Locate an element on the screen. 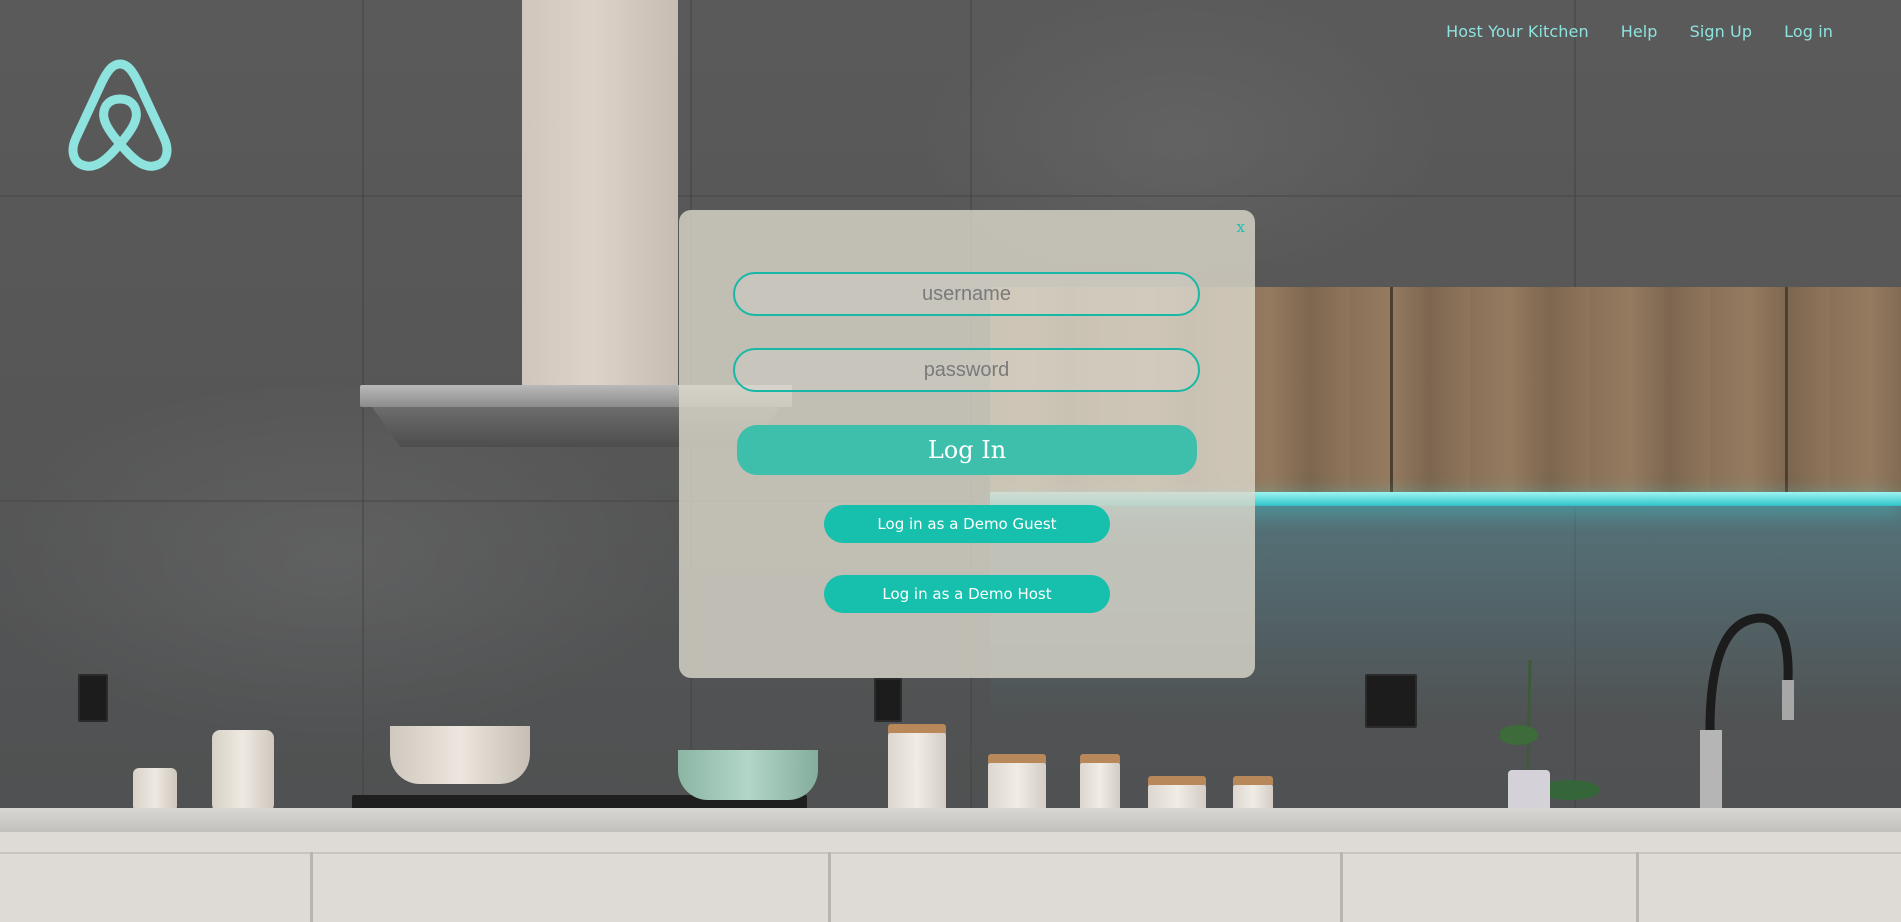  nav-help: Help is located at coordinates (1639, 31).